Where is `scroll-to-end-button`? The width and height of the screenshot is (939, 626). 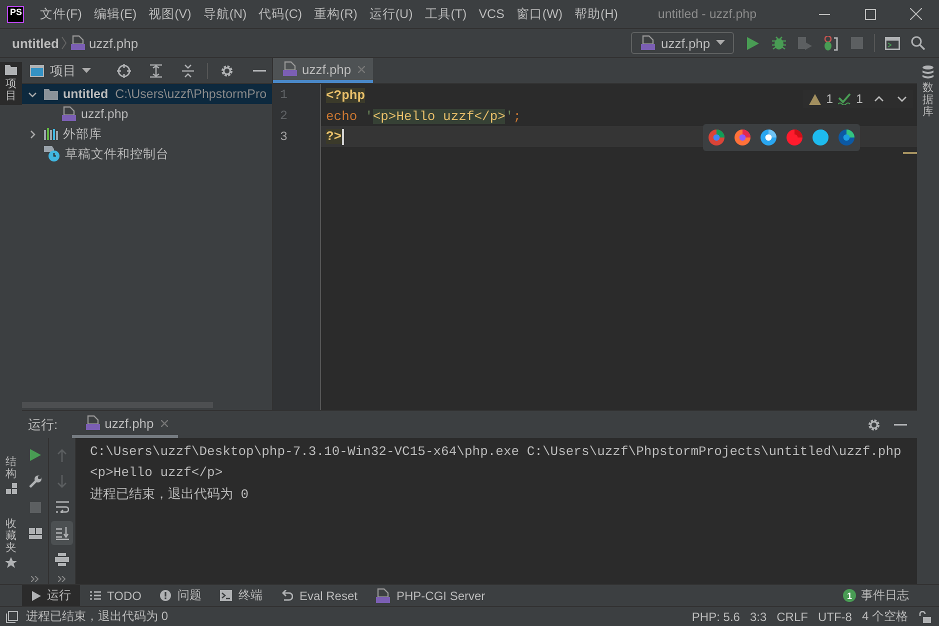 scroll-to-end-button is located at coordinates (62, 533).